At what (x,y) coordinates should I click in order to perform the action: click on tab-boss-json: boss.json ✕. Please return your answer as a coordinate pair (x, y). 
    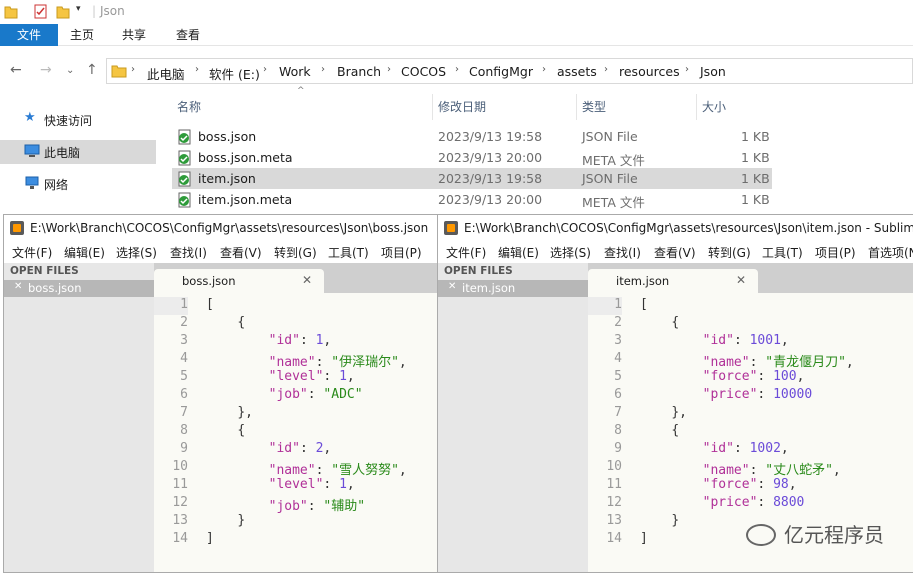
    Looking at the image, I should click on (239, 281).